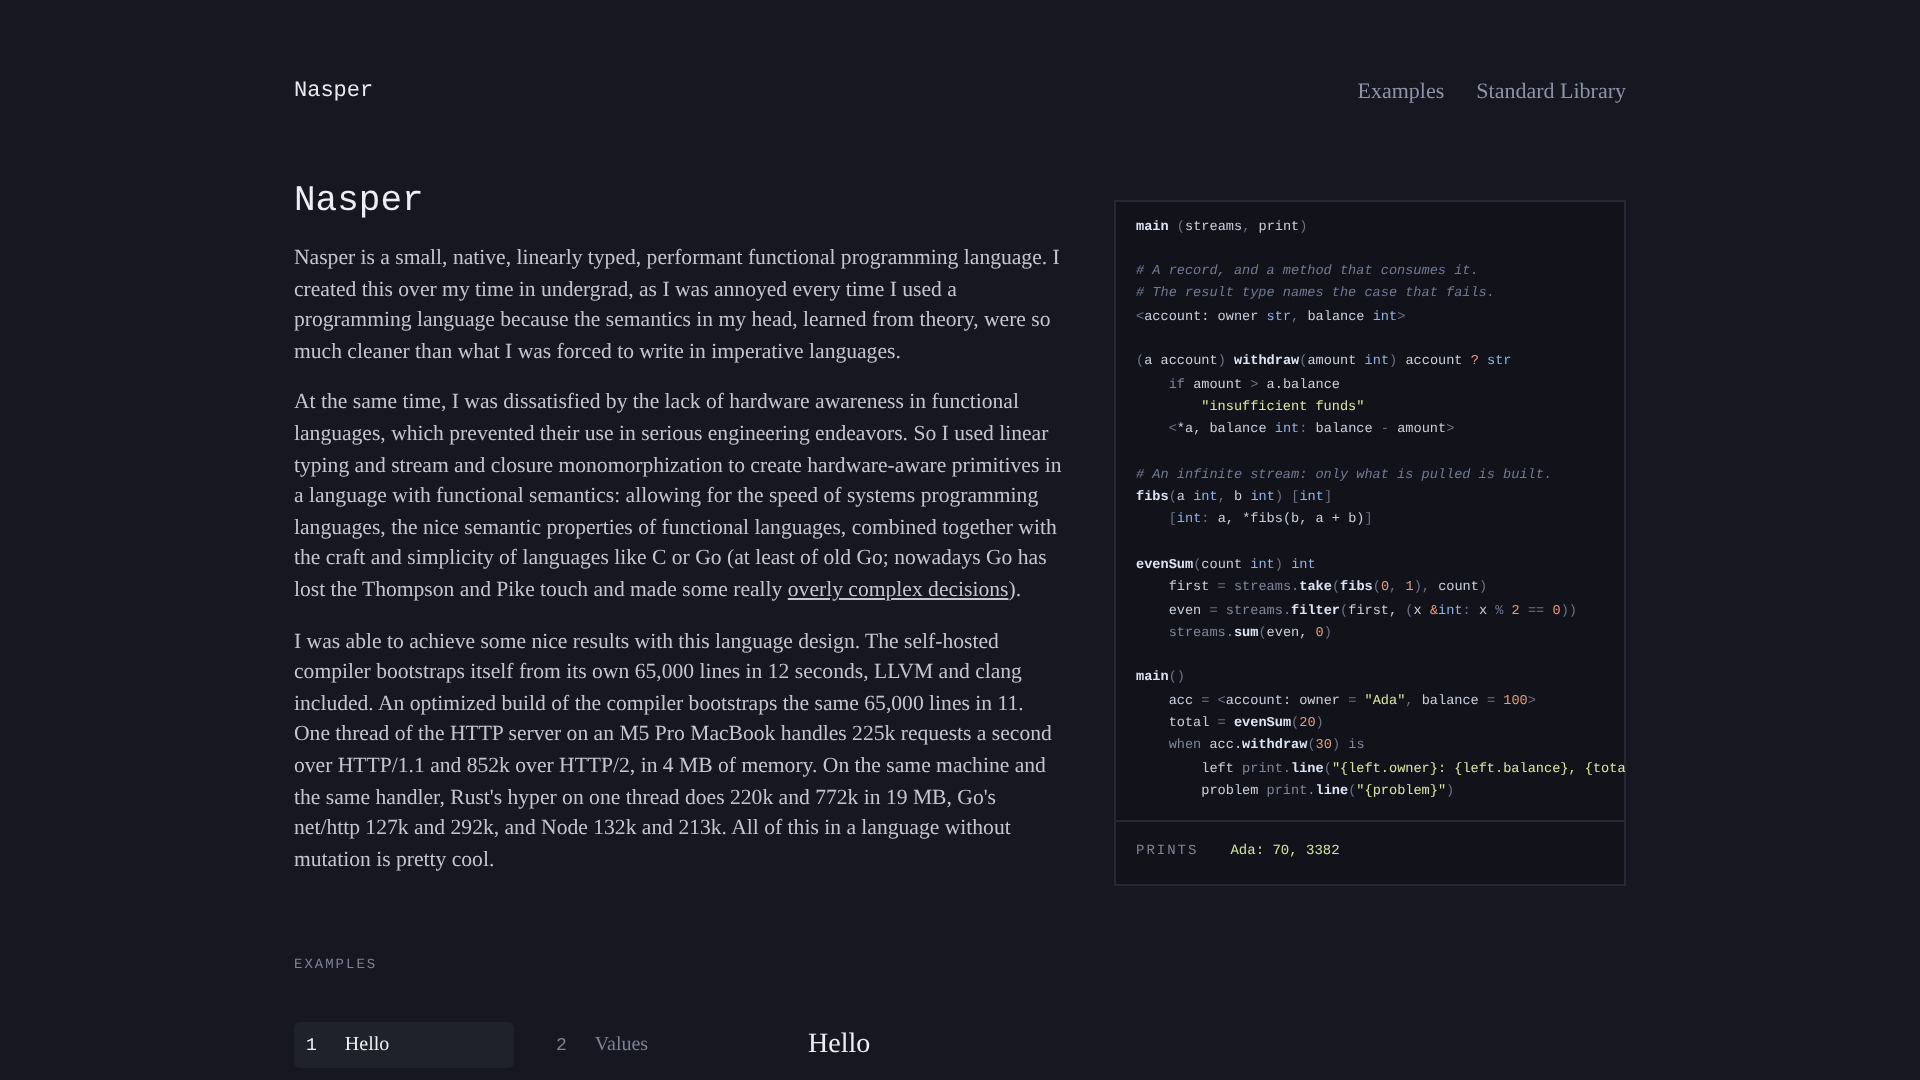 The image size is (1920, 1080). What do you see at coordinates (404, 1045) in the screenshot?
I see `example-tab: 1 Hello` at bounding box center [404, 1045].